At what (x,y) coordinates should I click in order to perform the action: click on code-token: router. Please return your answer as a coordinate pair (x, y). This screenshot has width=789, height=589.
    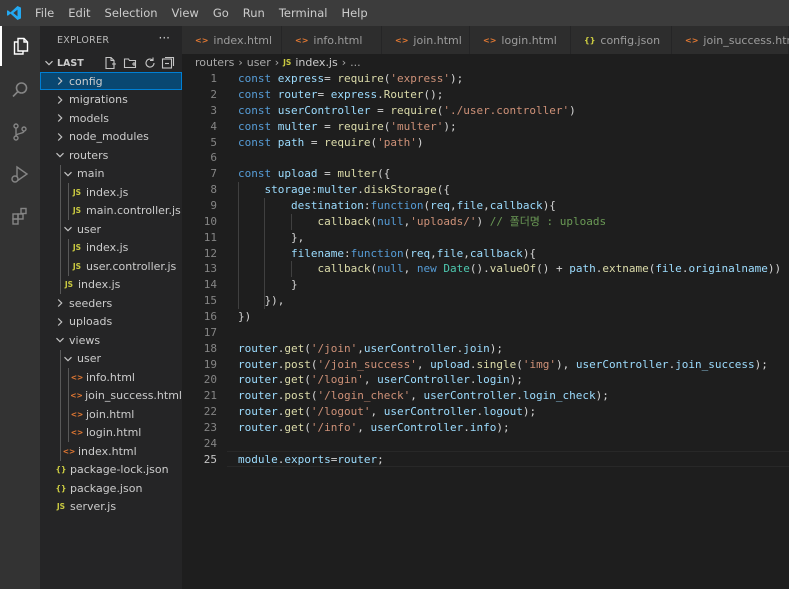
    Looking at the image, I should click on (258, 396).